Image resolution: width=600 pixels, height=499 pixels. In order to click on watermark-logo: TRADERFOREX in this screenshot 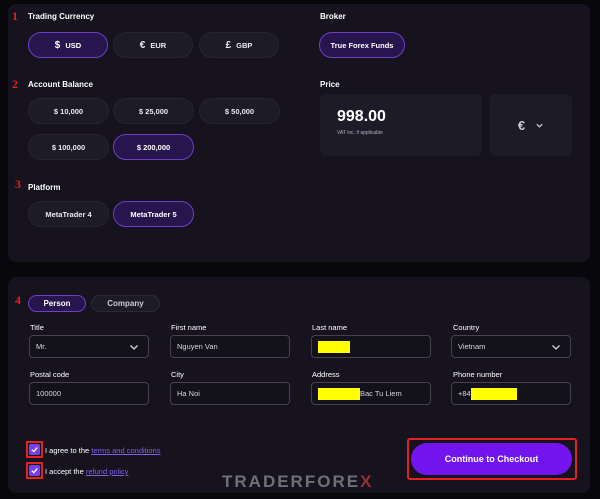, I will do `click(297, 482)`.